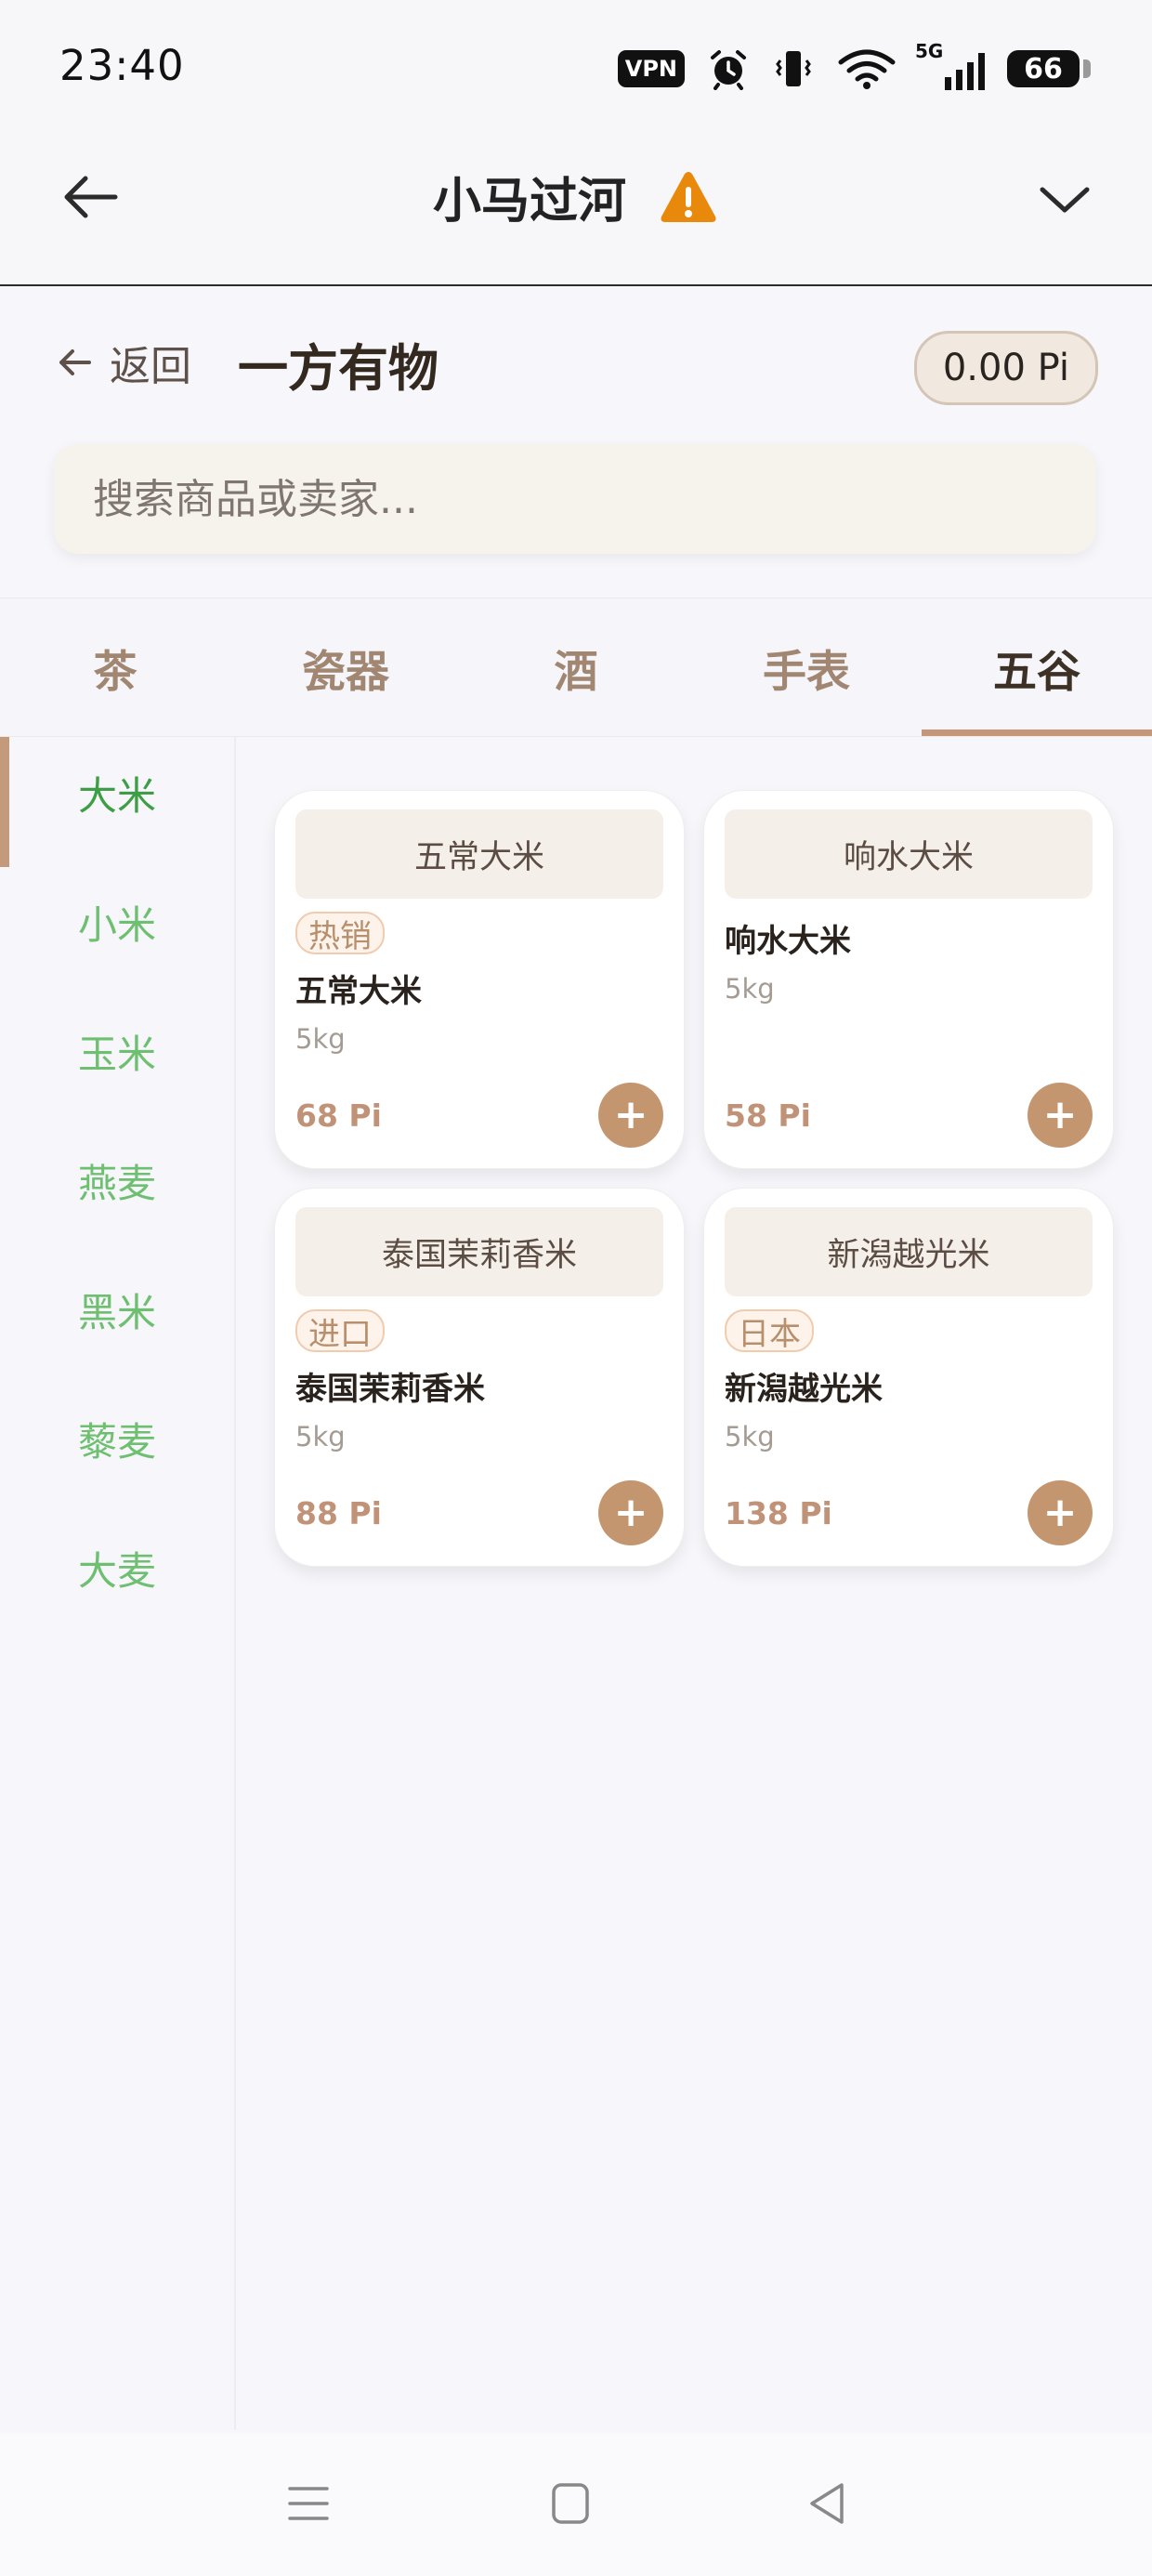 The width and height of the screenshot is (1152, 2576). Describe the element at coordinates (688, 197) in the screenshot. I see `warning-icon` at that location.